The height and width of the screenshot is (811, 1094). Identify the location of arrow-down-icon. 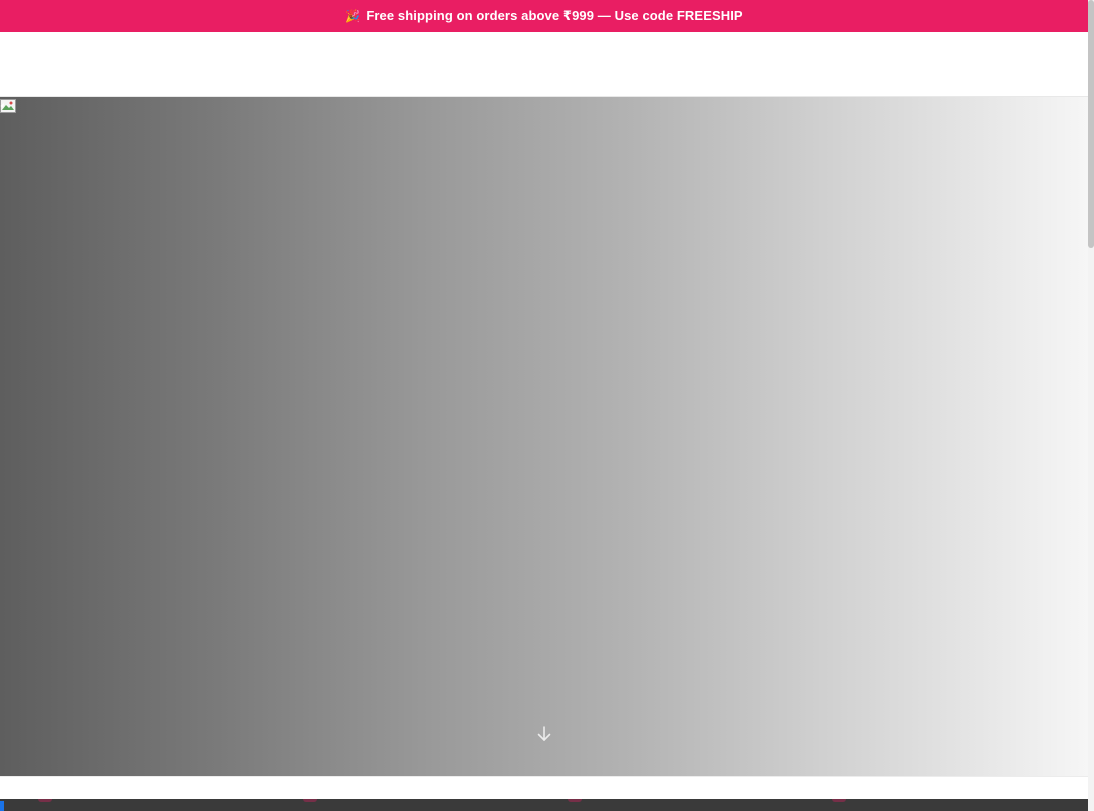
(544, 733).